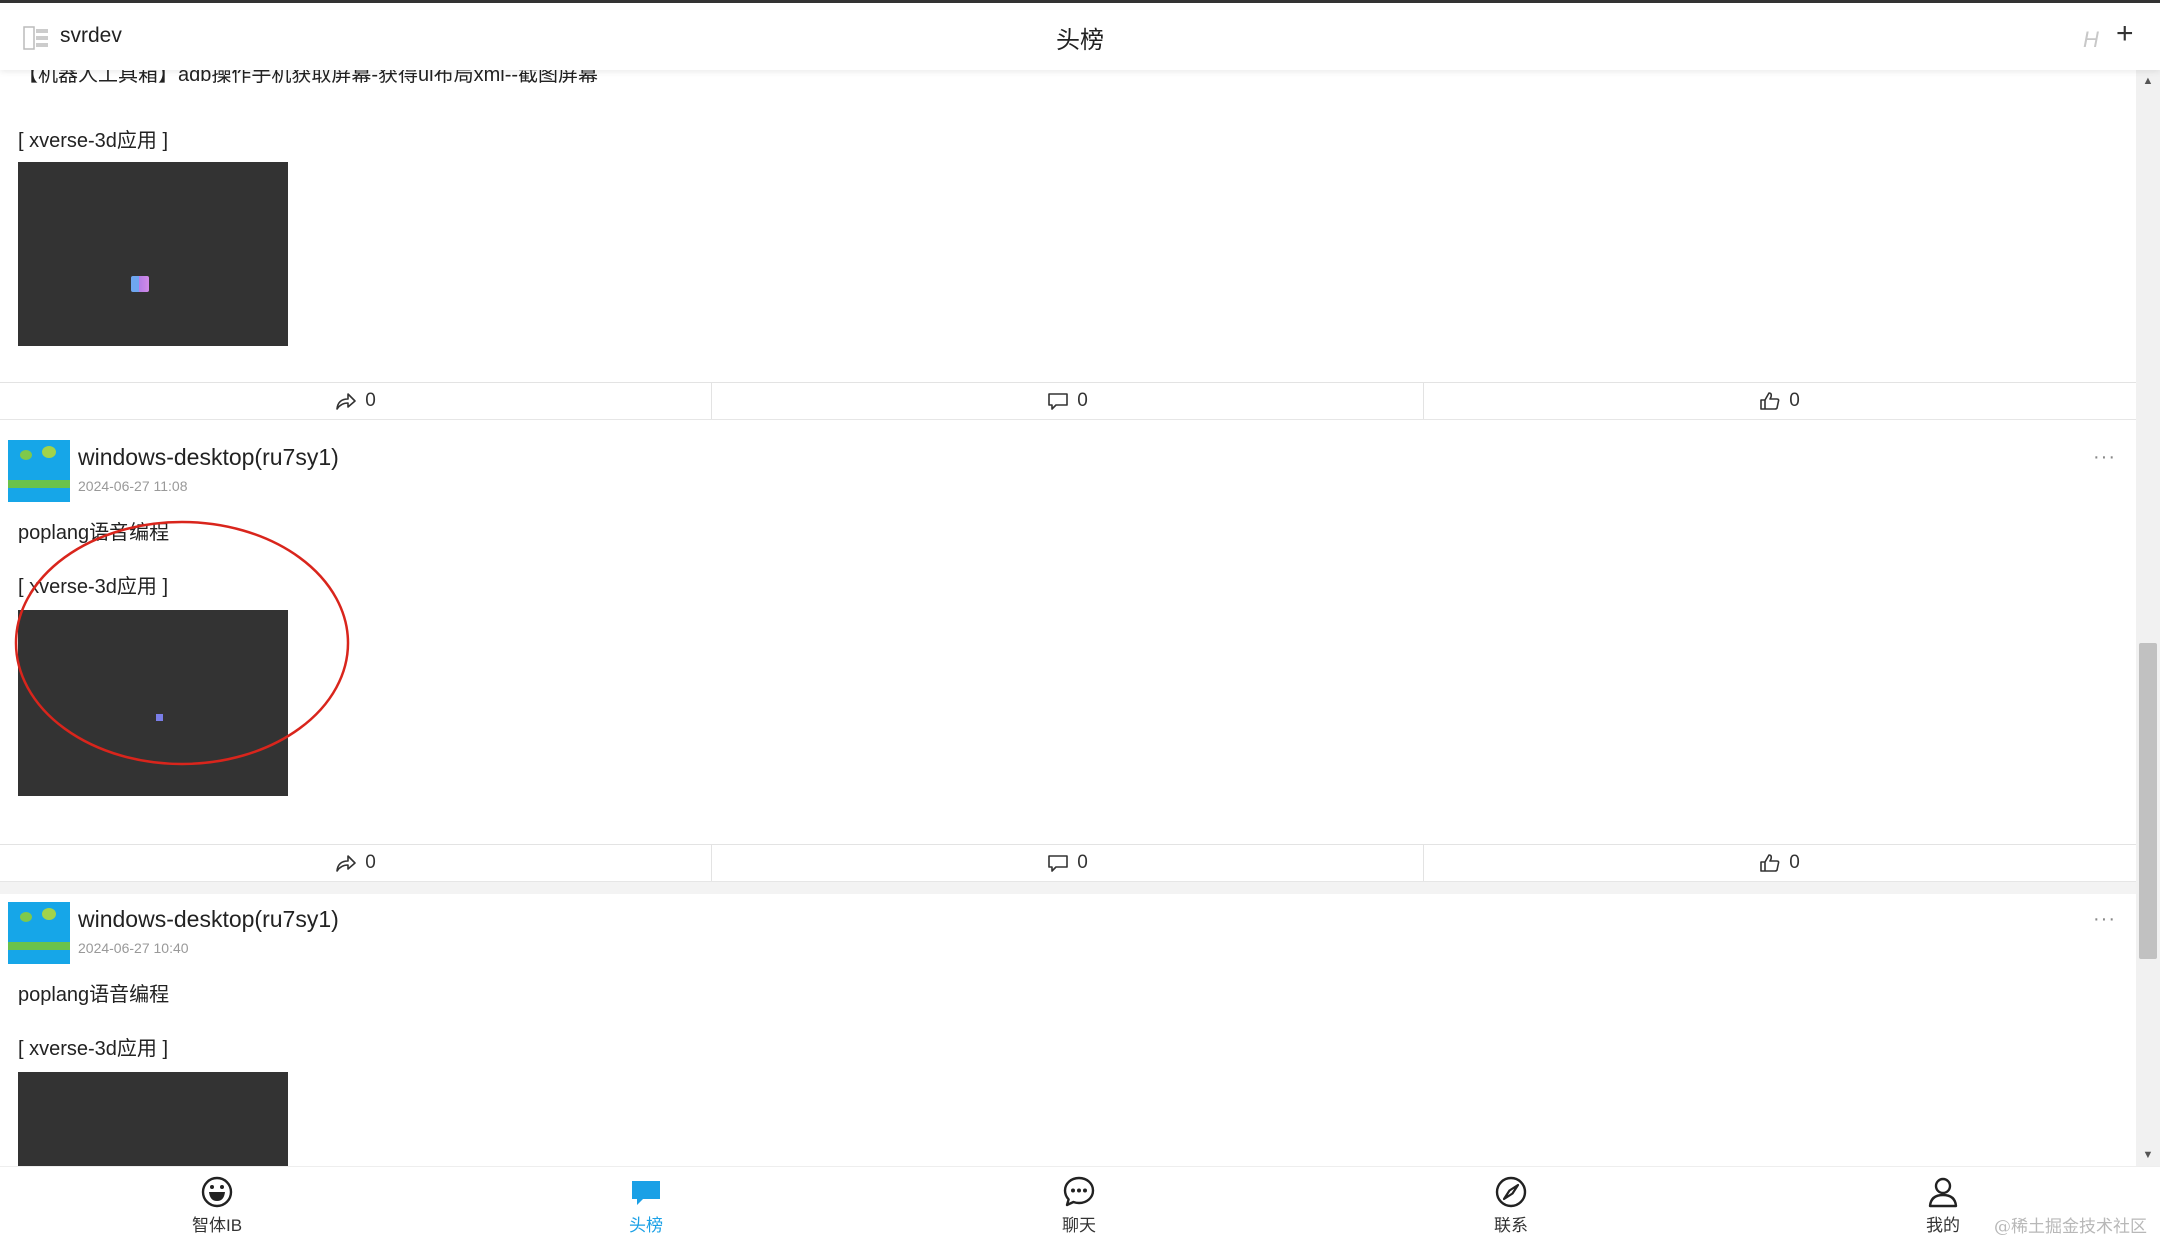 The height and width of the screenshot is (1240, 2160). What do you see at coordinates (217, 1225) in the screenshot?
I see `nav-label: 智体IB` at bounding box center [217, 1225].